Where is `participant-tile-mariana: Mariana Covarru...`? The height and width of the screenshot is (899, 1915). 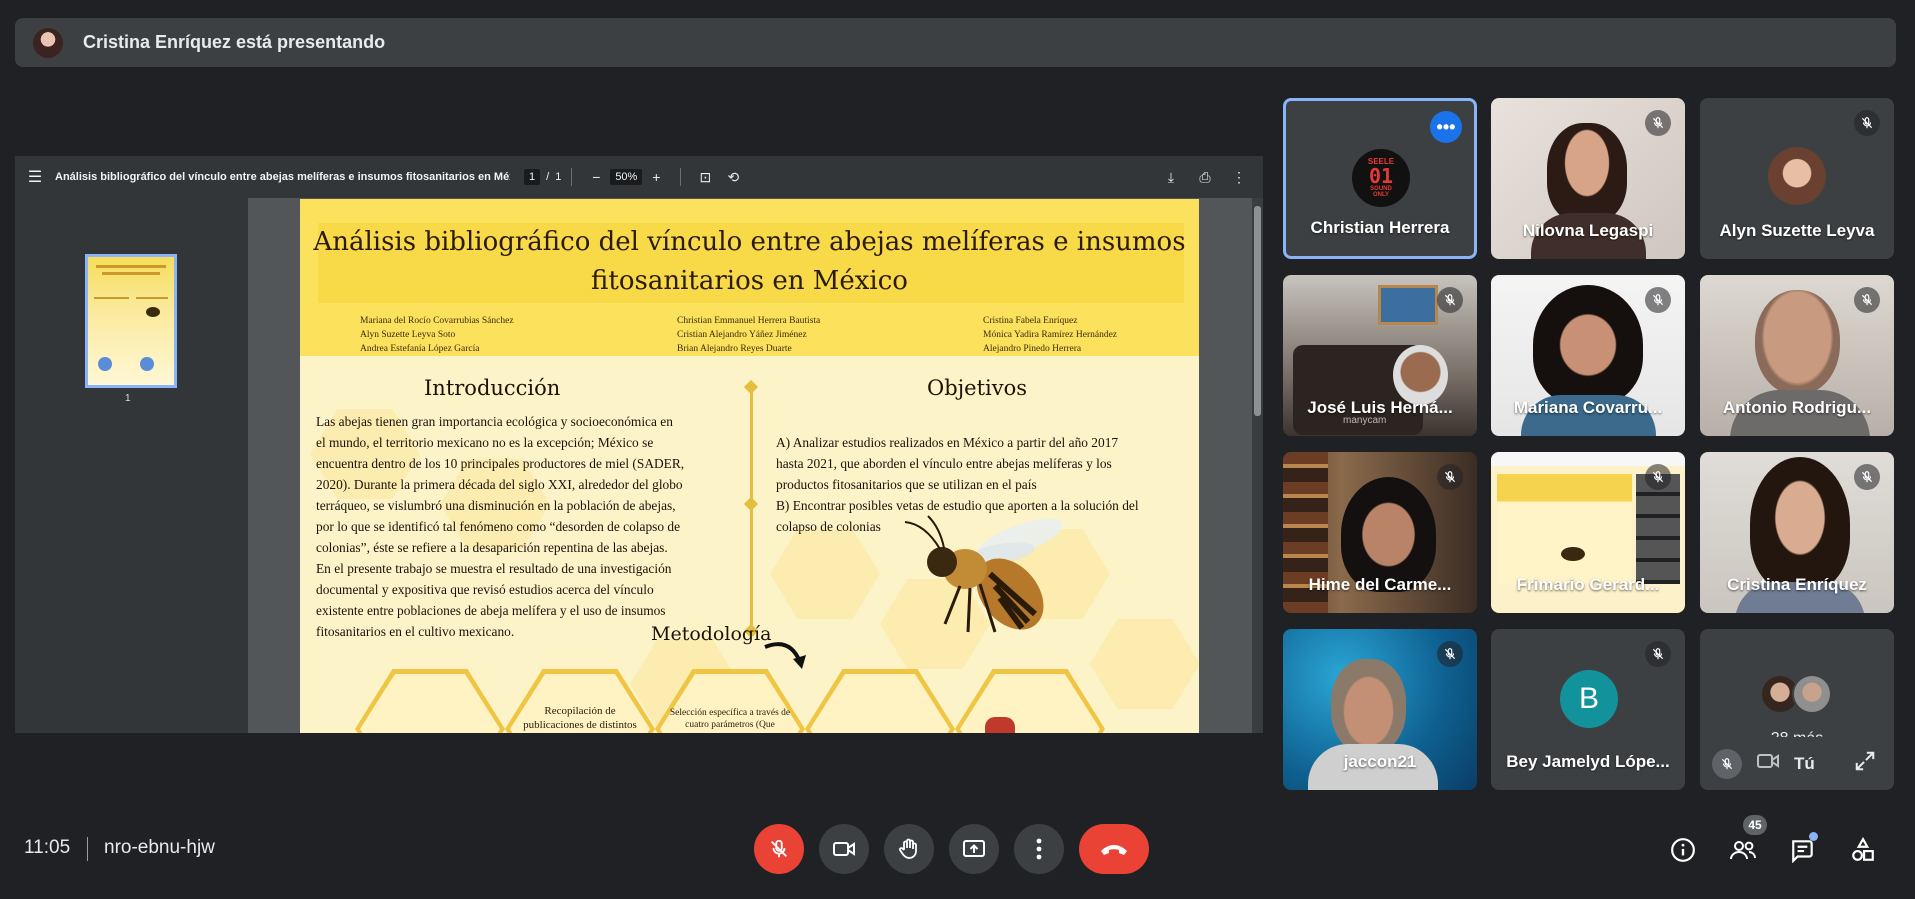 participant-tile-mariana: Mariana Covarru... is located at coordinates (1588, 355).